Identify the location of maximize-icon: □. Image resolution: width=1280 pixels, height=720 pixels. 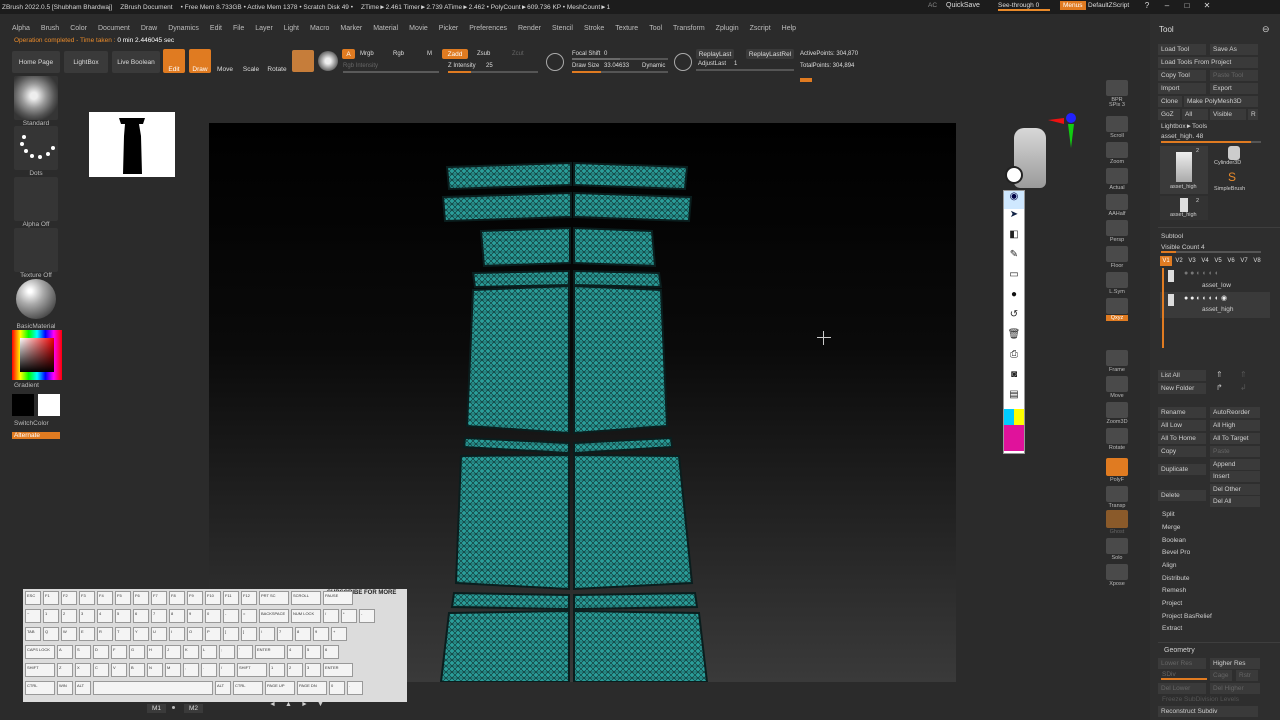
(1187, 5).